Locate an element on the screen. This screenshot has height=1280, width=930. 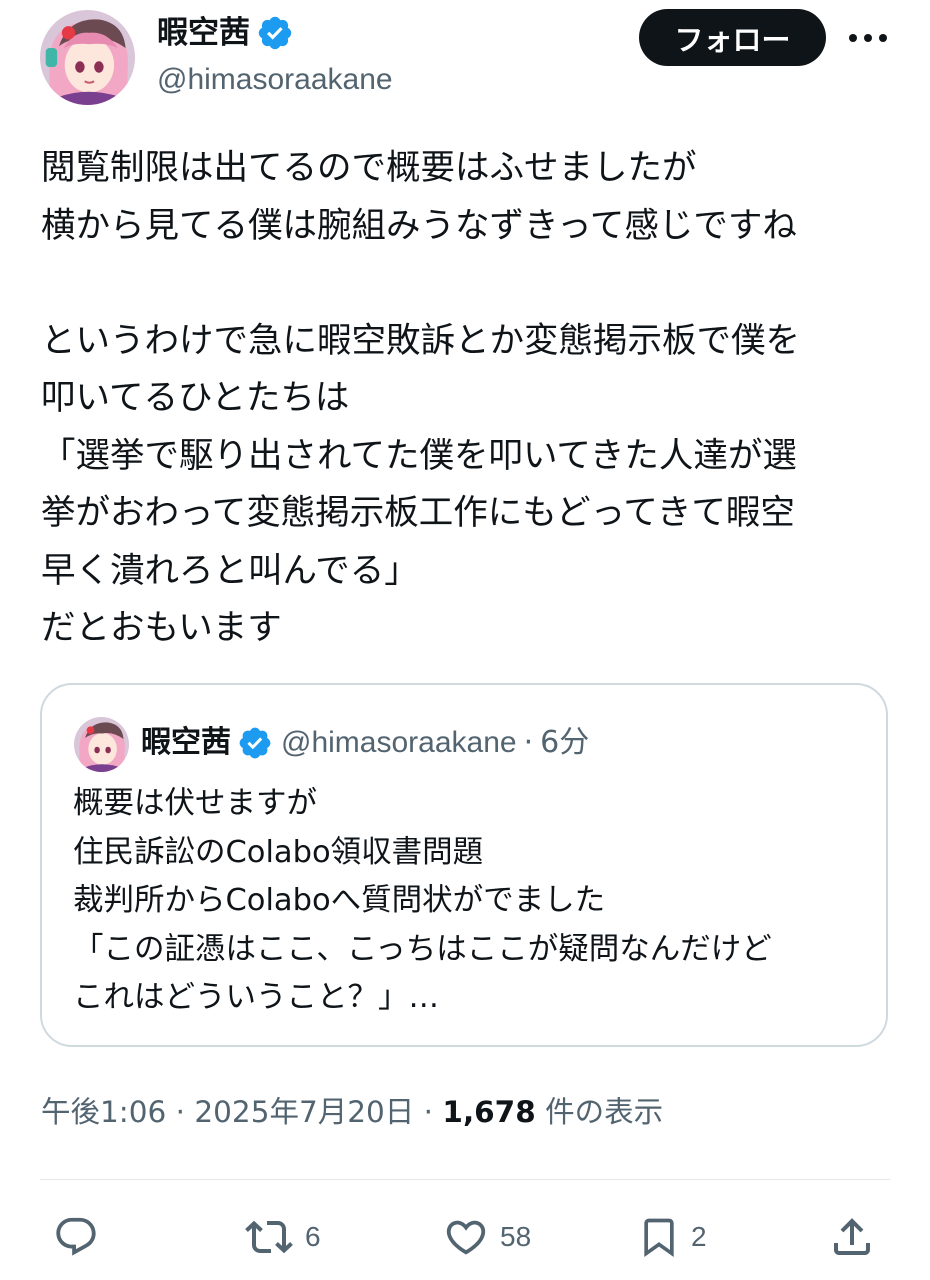
share-icon is located at coordinates (852, 1236).